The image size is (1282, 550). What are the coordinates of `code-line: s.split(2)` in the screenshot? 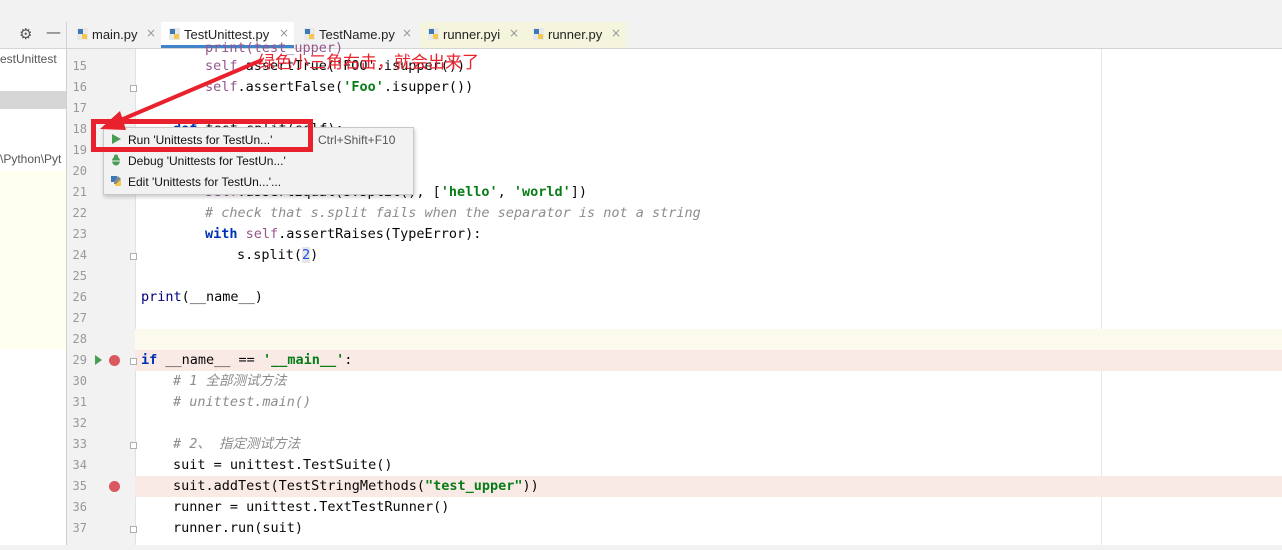 It's located at (277, 255).